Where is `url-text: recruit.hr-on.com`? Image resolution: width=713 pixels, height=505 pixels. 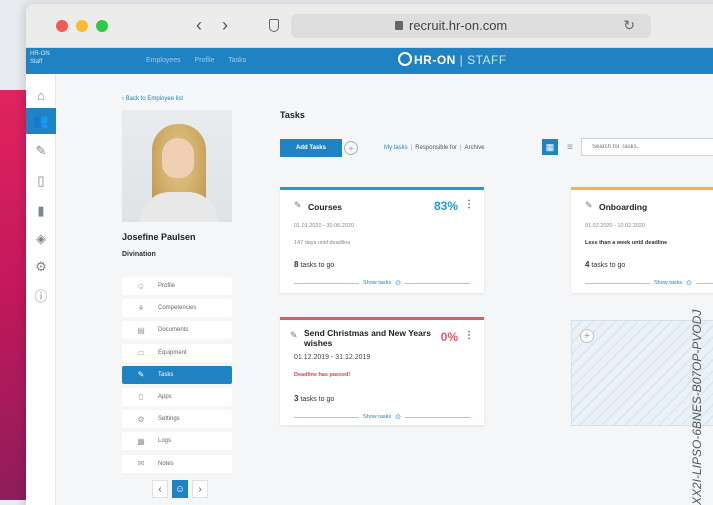
url-text: recruit.hr-on.com is located at coordinates (458, 25).